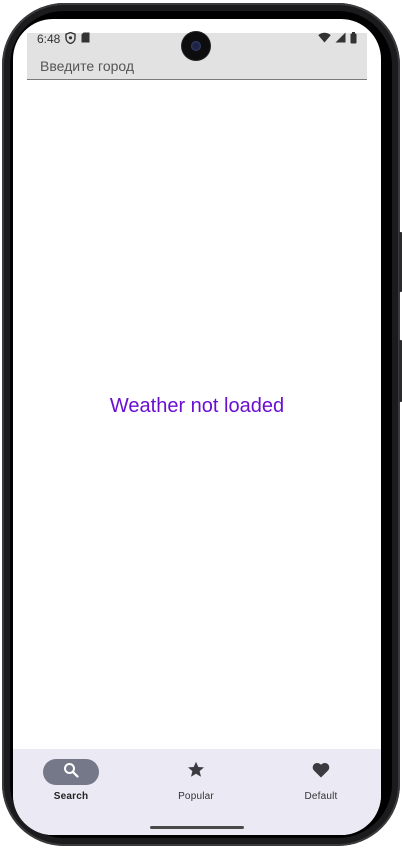 The image size is (402, 848). What do you see at coordinates (71, 796) in the screenshot?
I see `nav-label-search: Search` at bounding box center [71, 796].